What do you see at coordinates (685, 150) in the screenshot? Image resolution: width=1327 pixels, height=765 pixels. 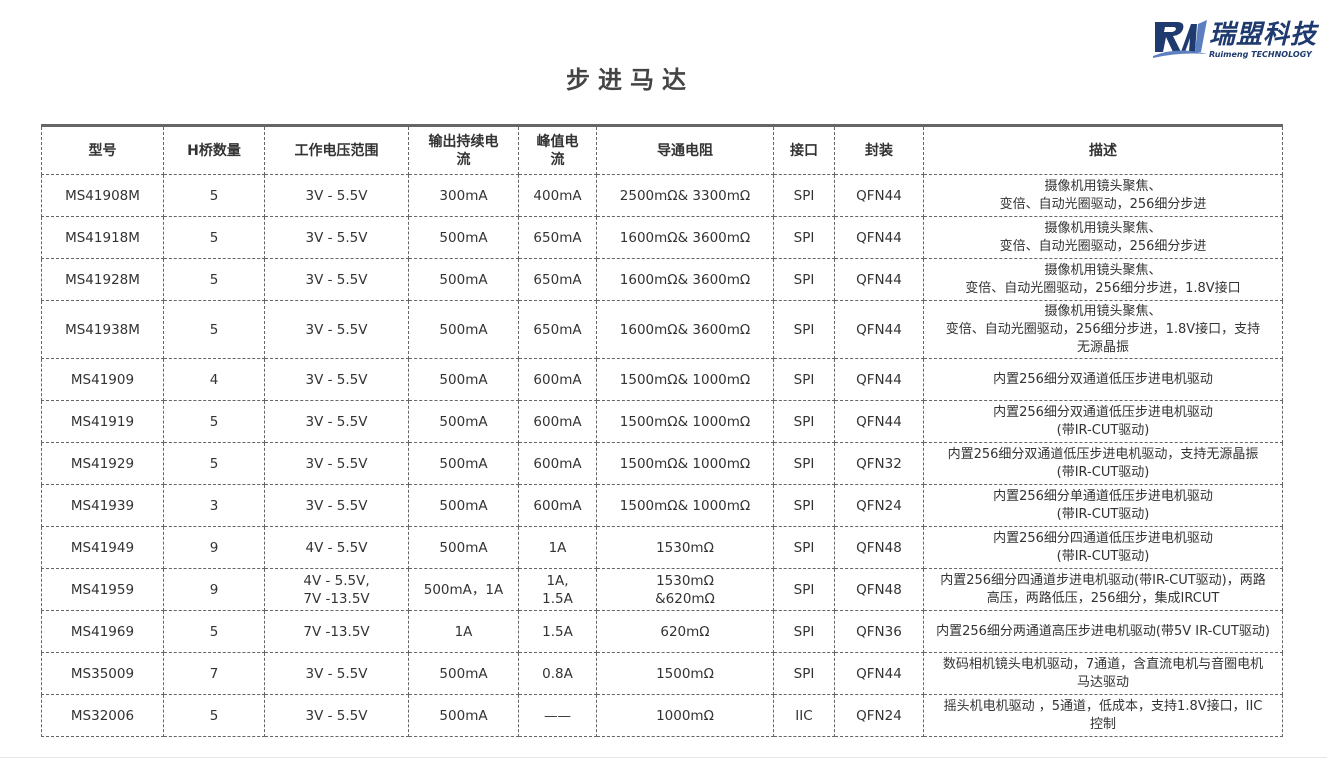 I see `header-on-resistance: 导通电阻` at bounding box center [685, 150].